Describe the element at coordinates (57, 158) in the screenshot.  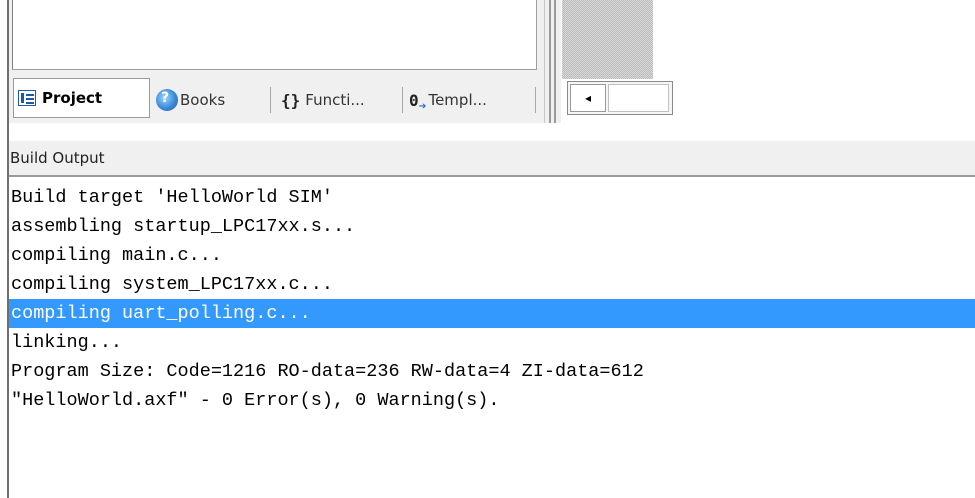
I see `build-output-title: Build Output` at that location.